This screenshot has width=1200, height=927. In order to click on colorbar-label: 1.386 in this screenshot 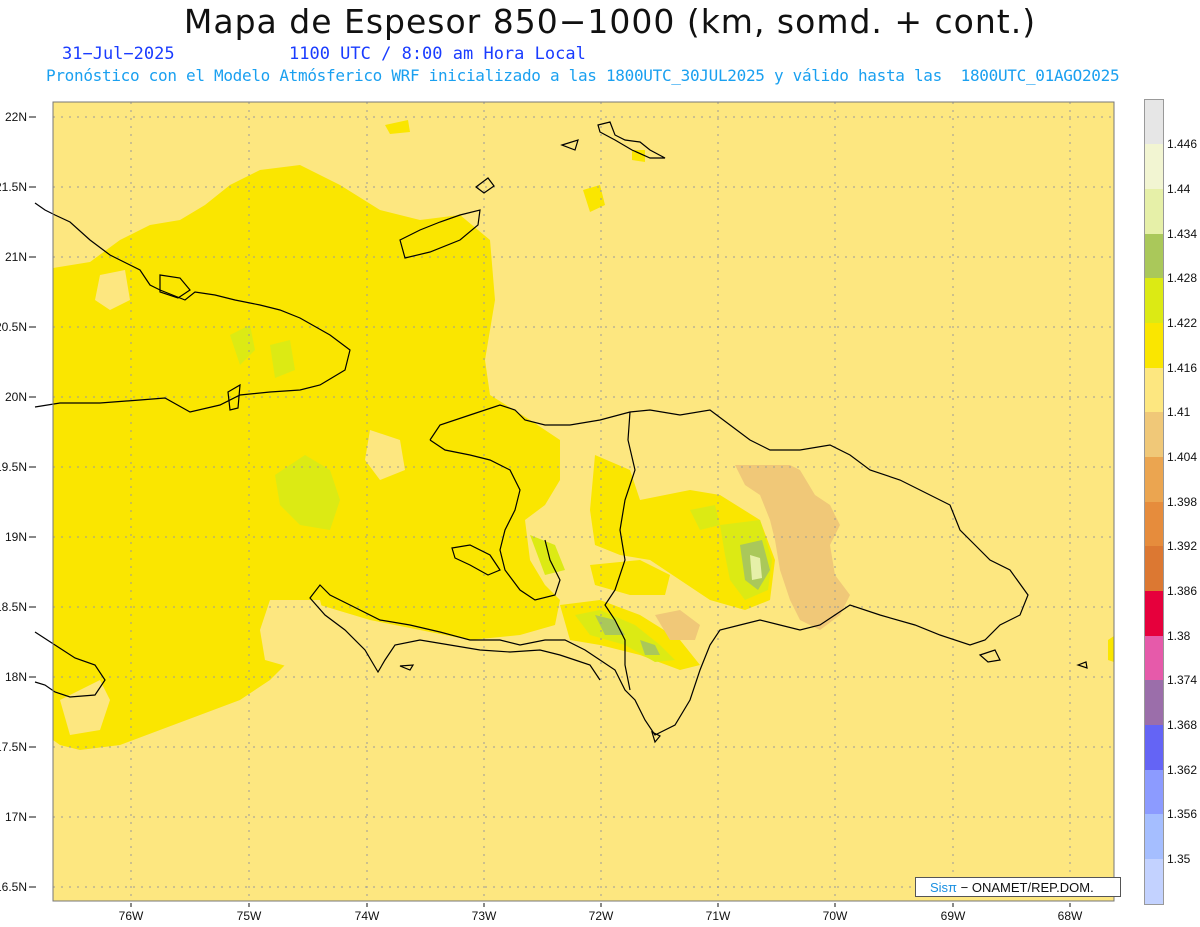, I will do `click(1182, 591)`.